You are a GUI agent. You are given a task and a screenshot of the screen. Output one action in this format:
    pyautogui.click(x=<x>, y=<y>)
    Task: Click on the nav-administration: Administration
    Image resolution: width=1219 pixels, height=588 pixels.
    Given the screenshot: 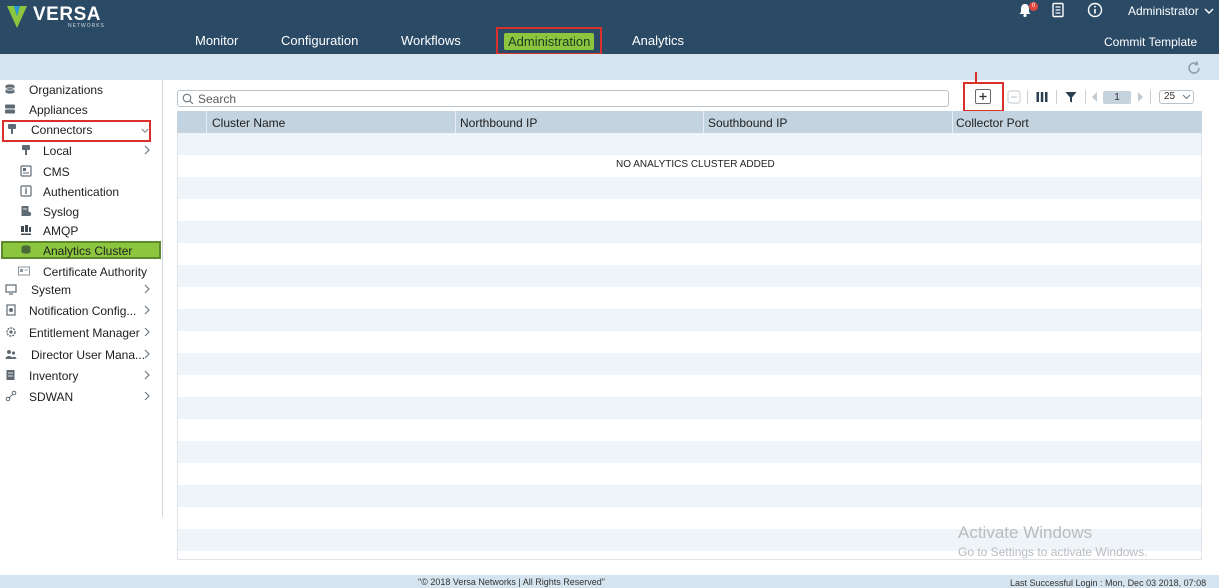 What is the action you would take?
    pyautogui.click(x=549, y=41)
    